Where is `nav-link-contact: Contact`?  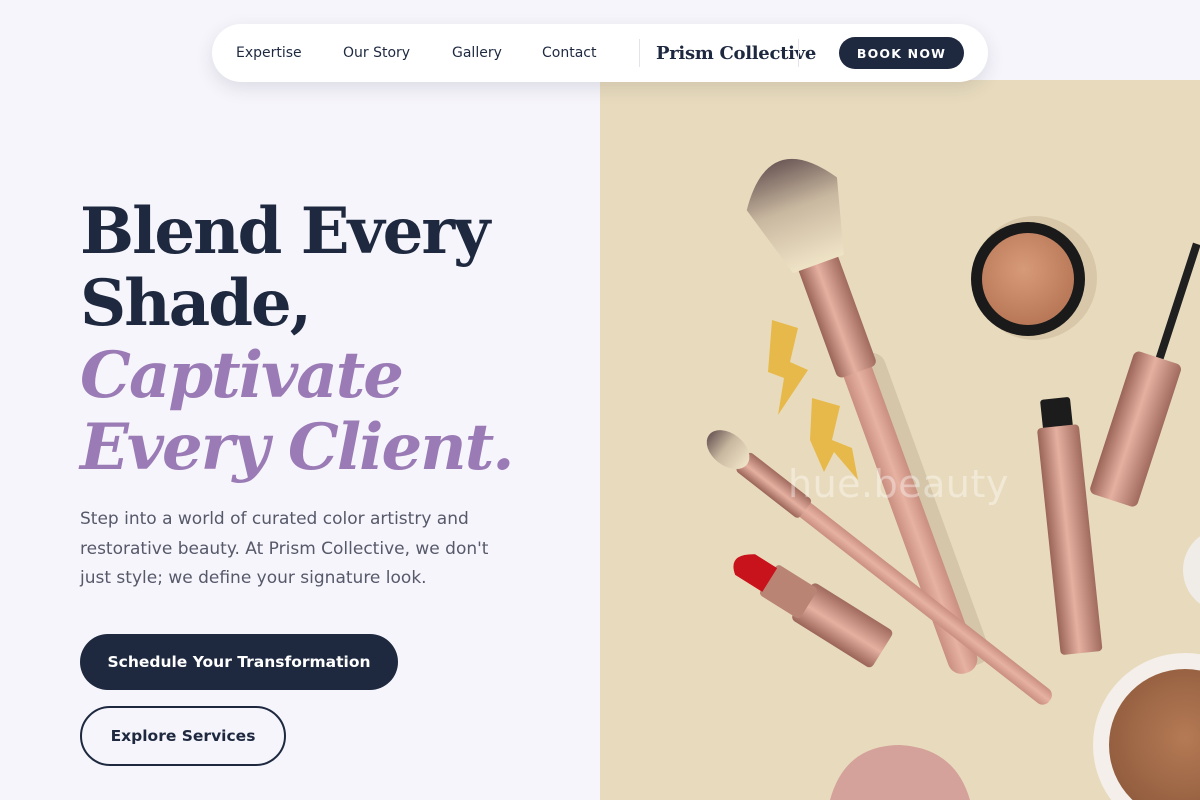 nav-link-contact: Contact is located at coordinates (569, 53).